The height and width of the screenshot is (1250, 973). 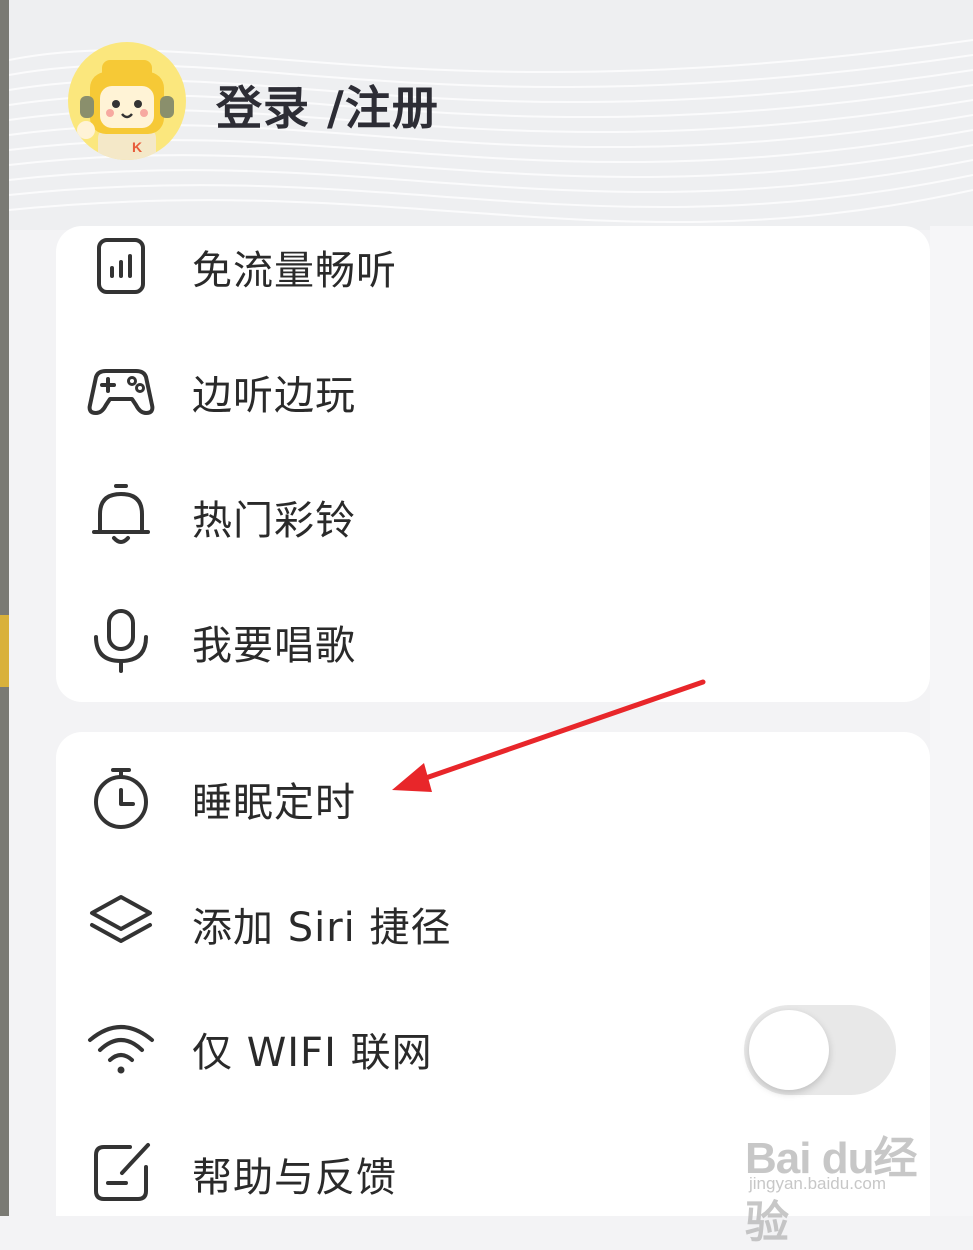 What do you see at coordinates (493, 1047) in the screenshot?
I see `menu-item-wifi-only: 仅 WIFI 联网` at bounding box center [493, 1047].